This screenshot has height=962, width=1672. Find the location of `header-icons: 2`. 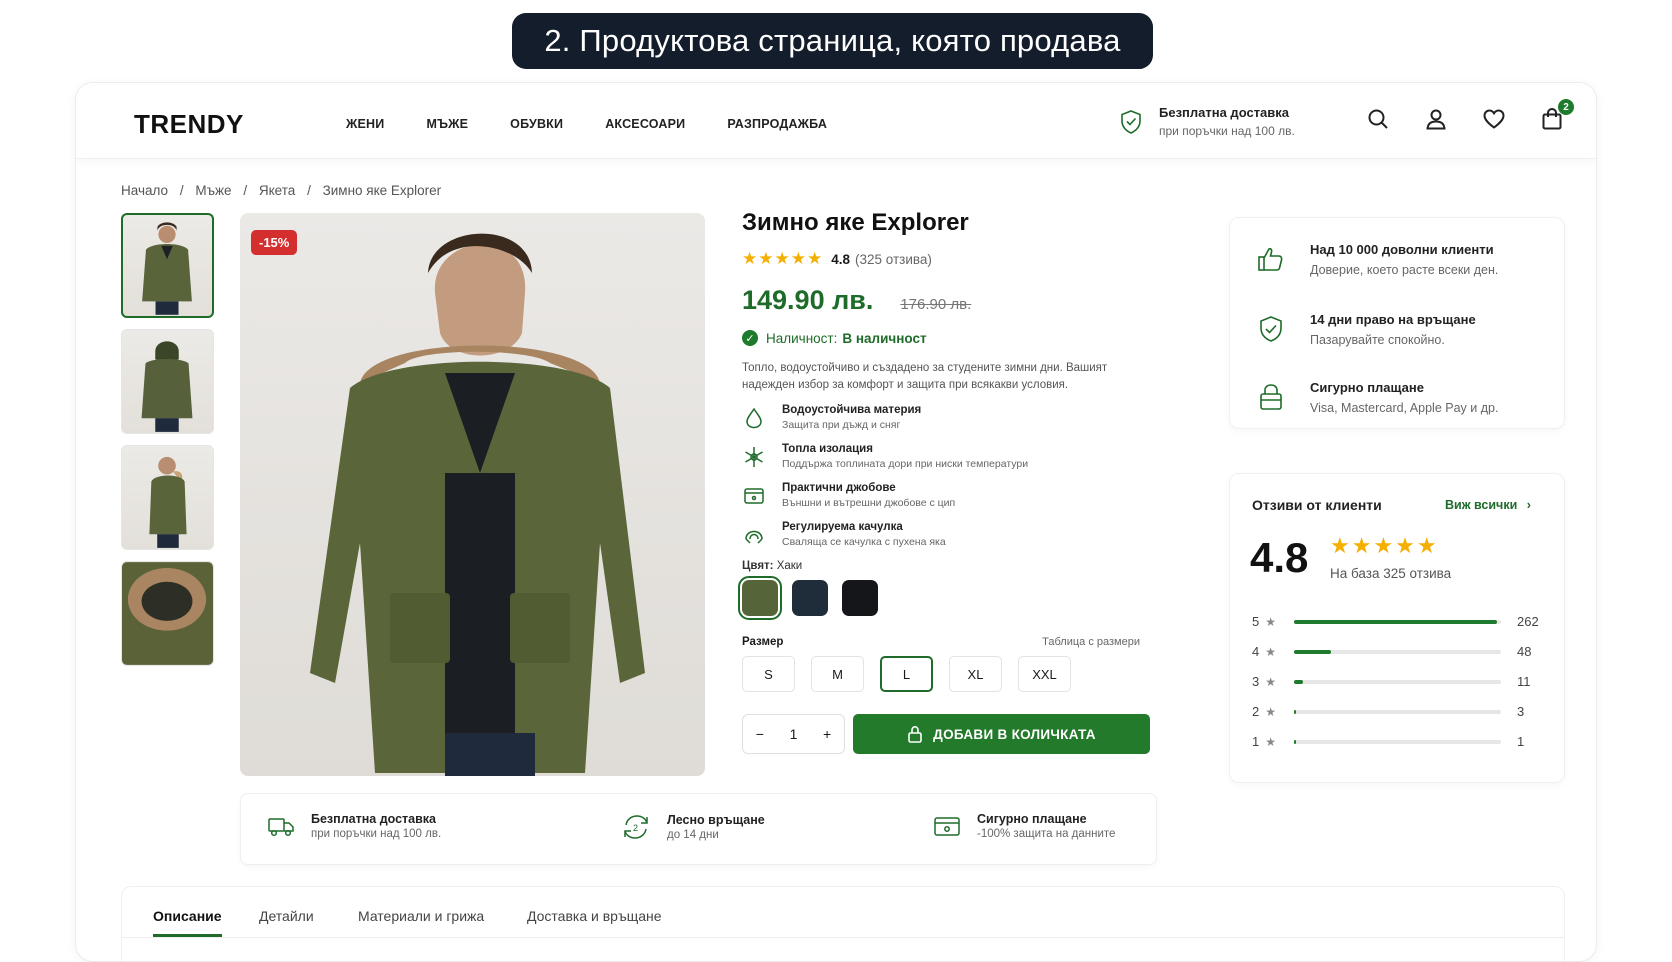

header-icons: 2 is located at coordinates (1470, 115).